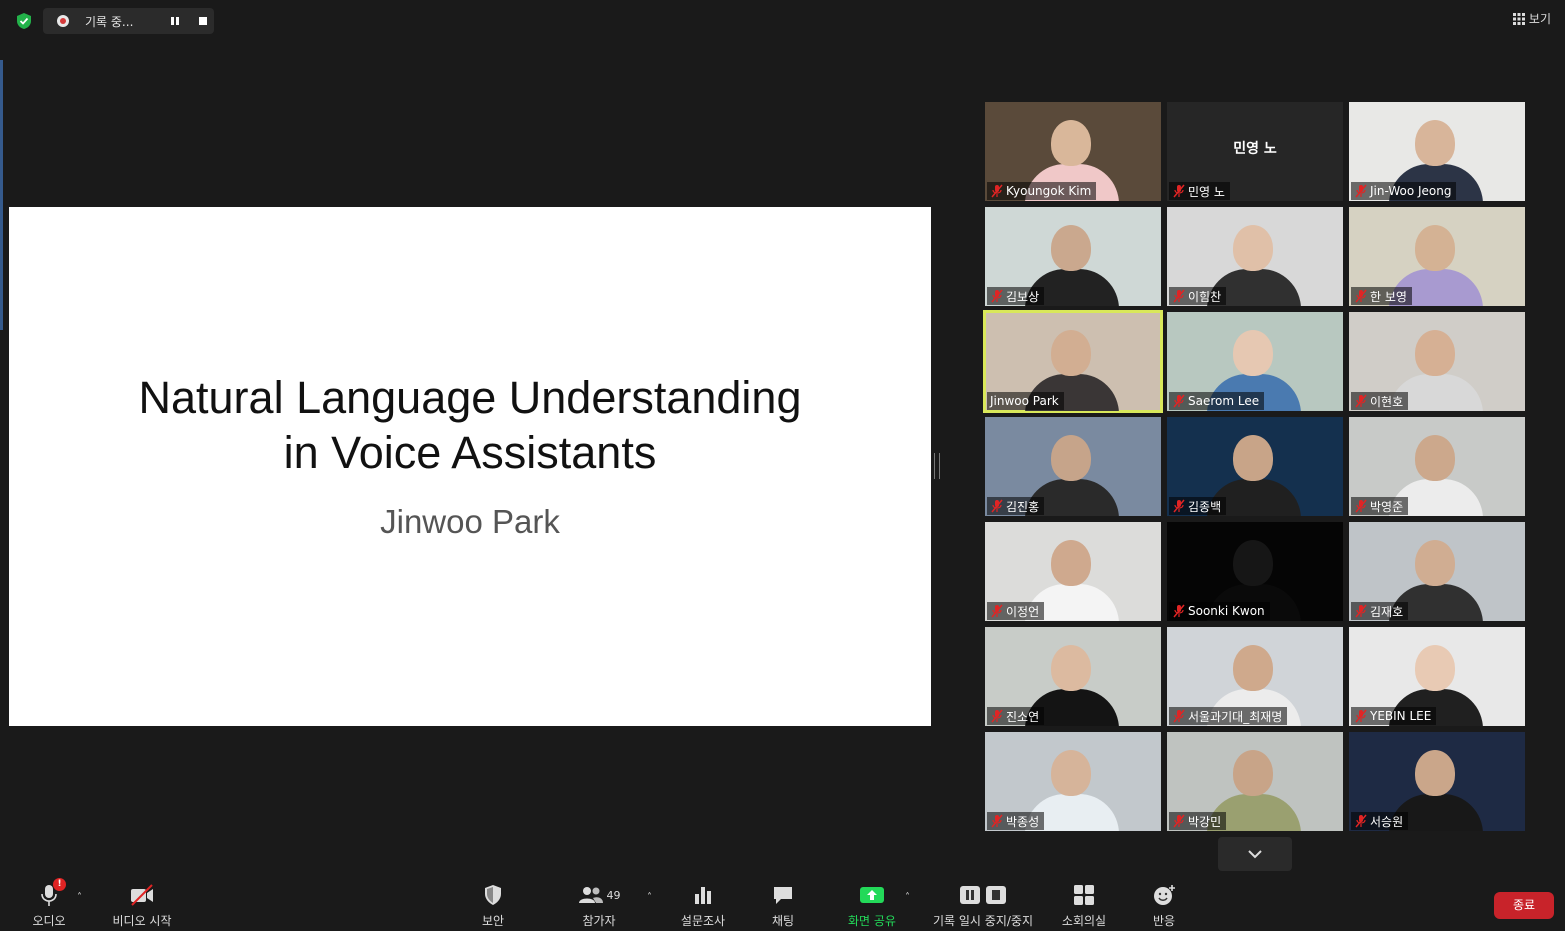 The height and width of the screenshot is (931, 1565). I want to click on participant-tile: Jinwoo Park, so click(1073, 361).